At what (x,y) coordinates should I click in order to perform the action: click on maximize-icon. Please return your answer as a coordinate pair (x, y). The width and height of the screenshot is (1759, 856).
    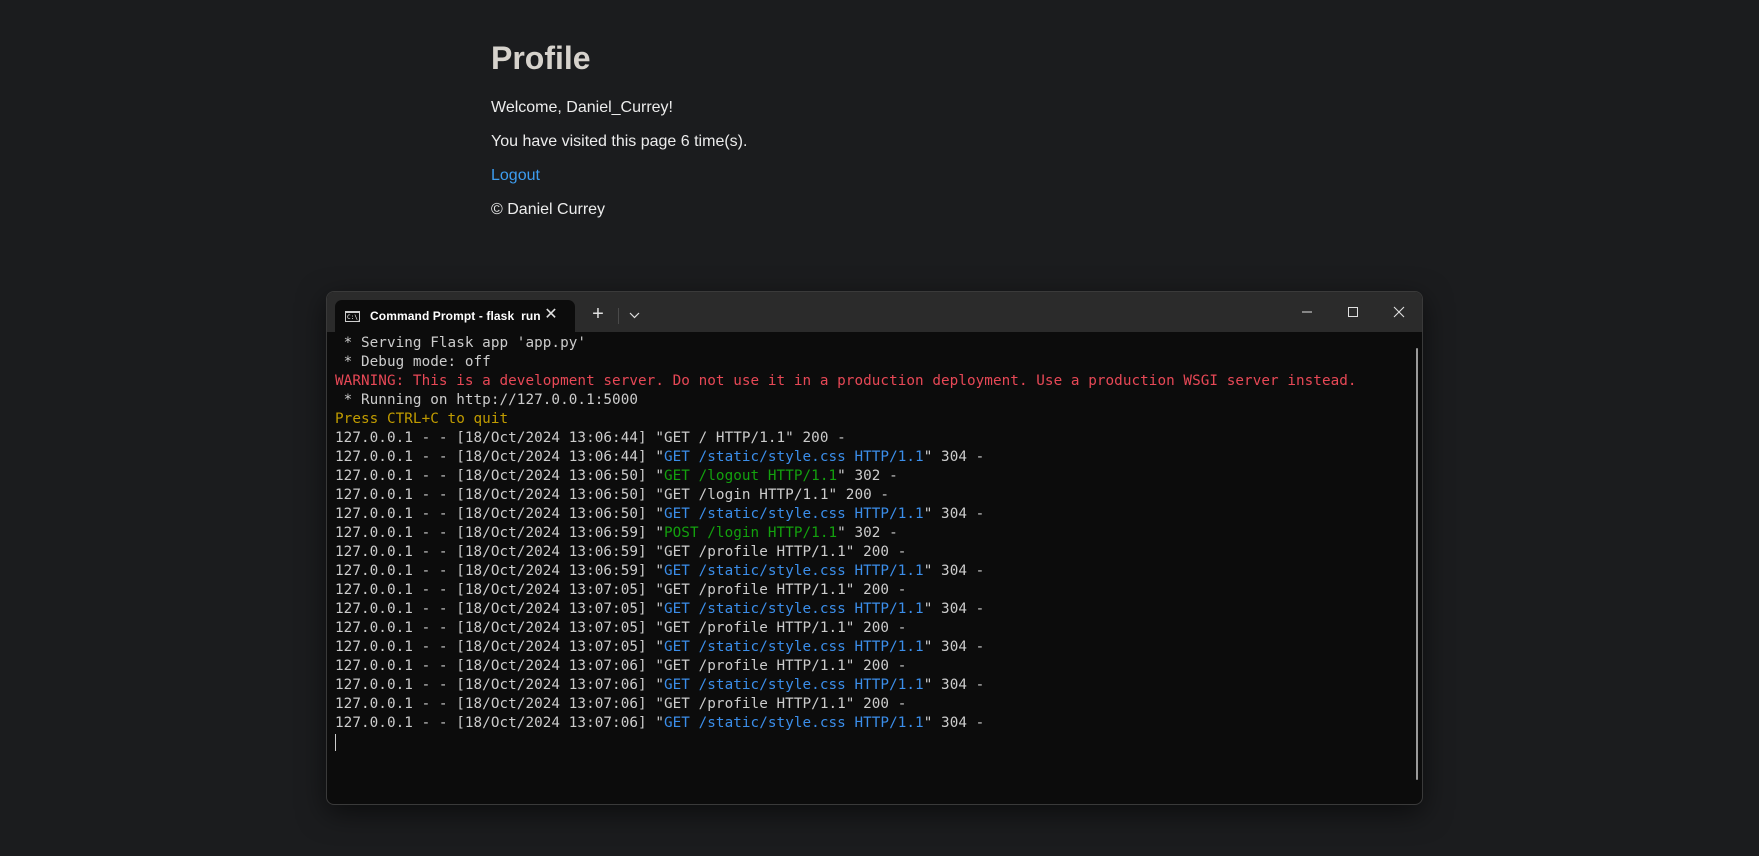
    Looking at the image, I should click on (1353, 312).